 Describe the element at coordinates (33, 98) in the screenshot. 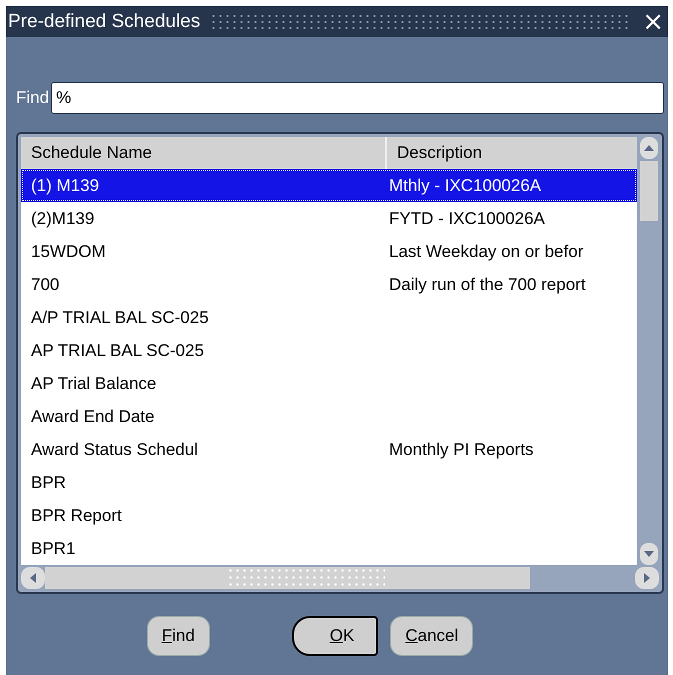

I see `find-label: Find` at that location.